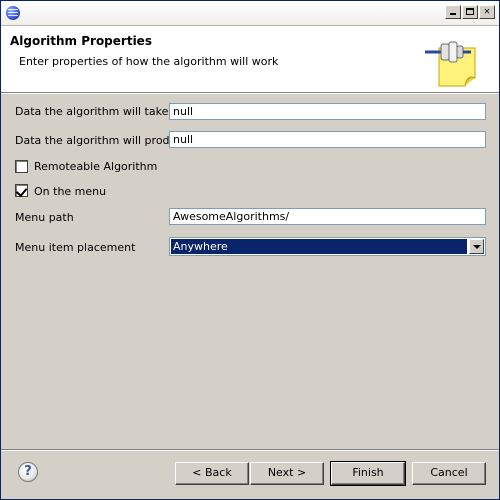 The image size is (500, 500). I want to click on eclipse-app-icon, so click(13, 13).